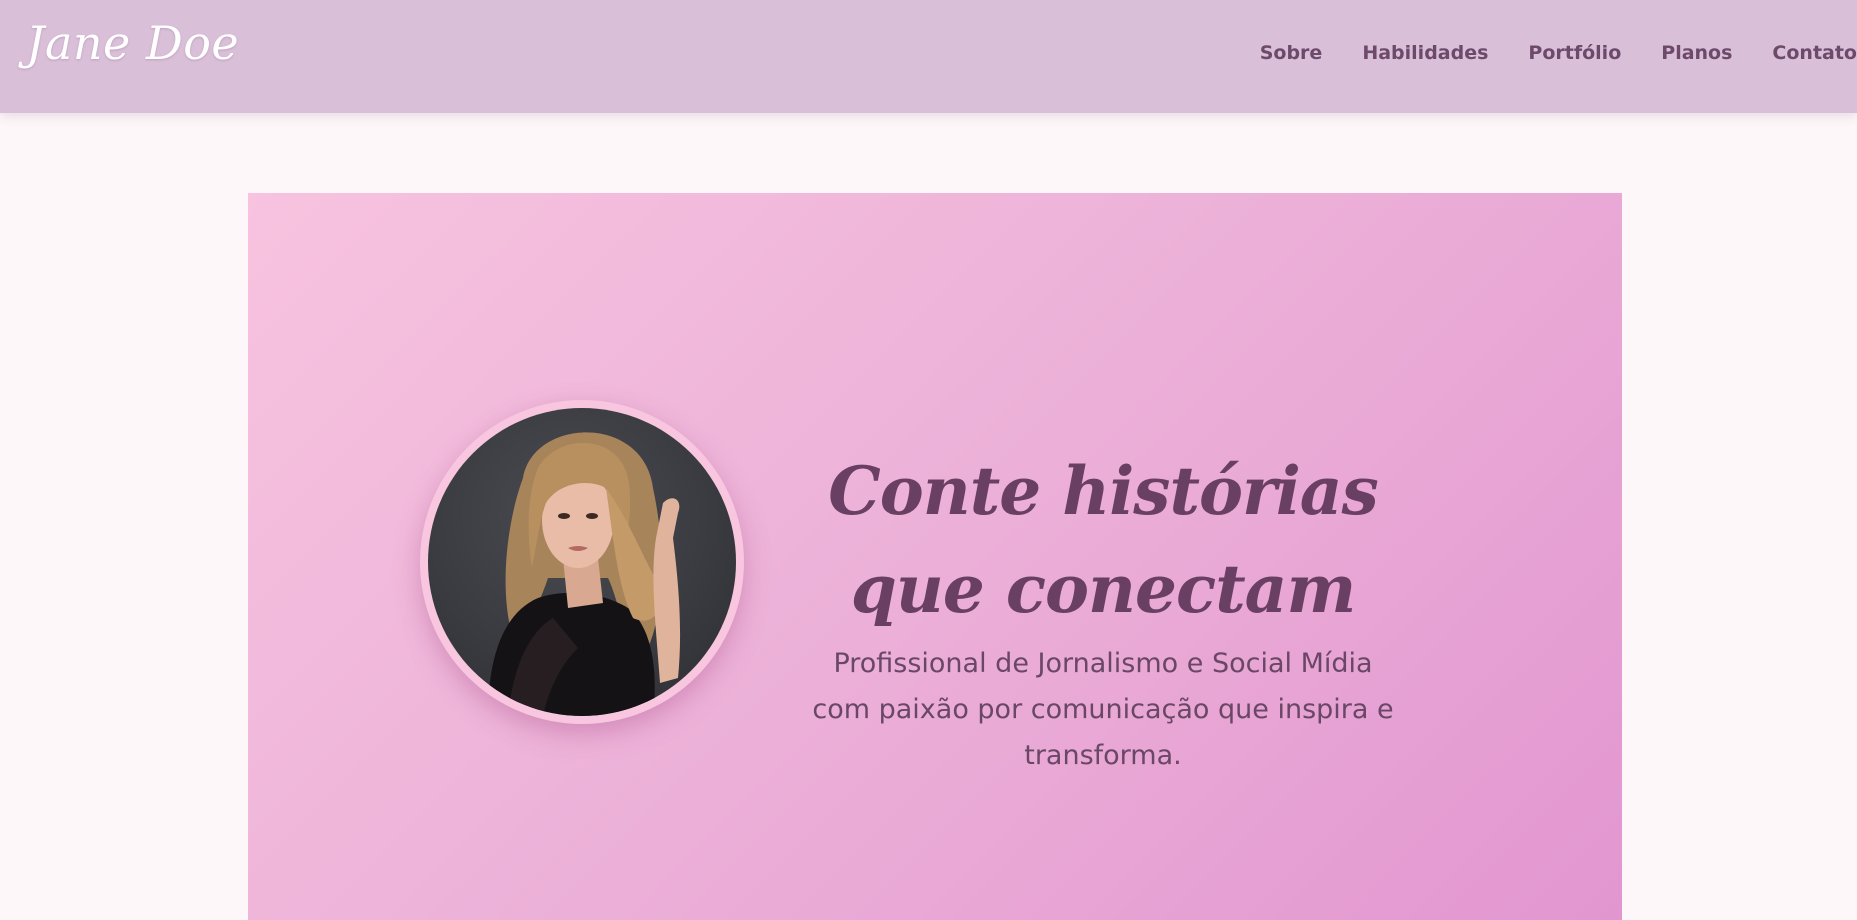 Image resolution: width=1857 pixels, height=920 pixels. Describe the element at coordinates (1425, 53) in the screenshot. I see `nav-link-habilidades: Habilidades` at that location.